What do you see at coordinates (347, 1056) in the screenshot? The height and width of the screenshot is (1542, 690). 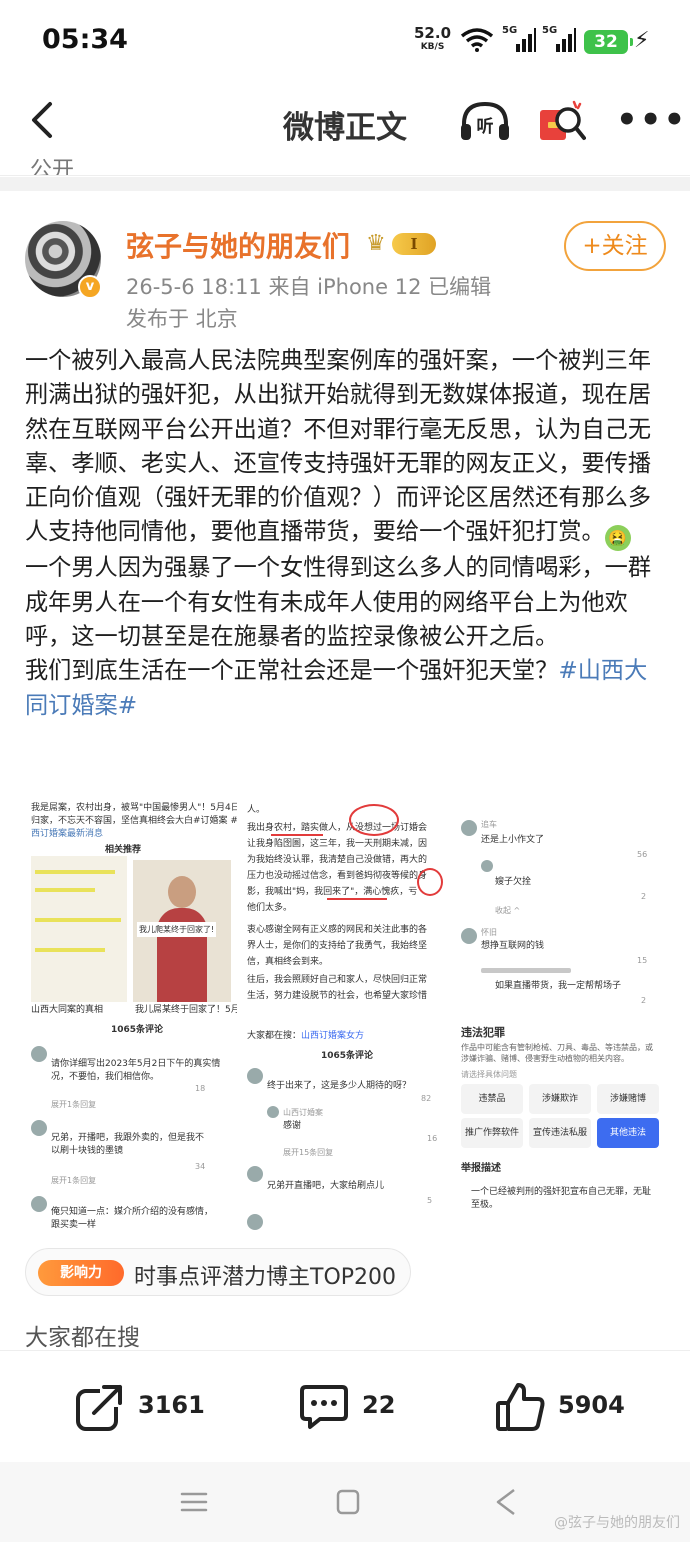 I see `p5-header: 1065条评论` at bounding box center [347, 1056].